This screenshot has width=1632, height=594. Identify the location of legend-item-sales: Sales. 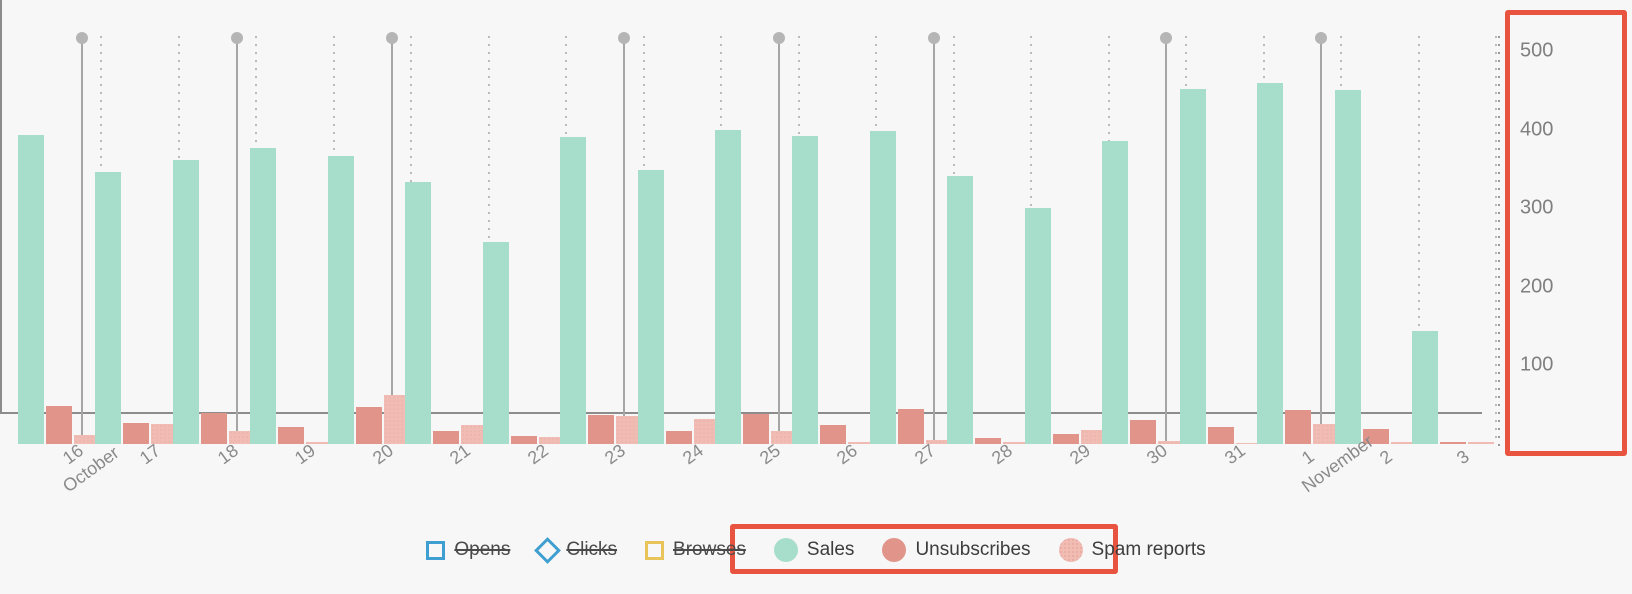
(814, 550).